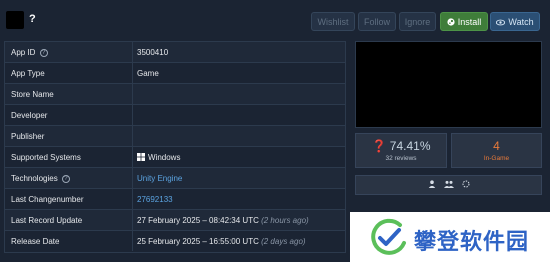 The width and height of the screenshot is (550, 262). Describe the element at coordinates (283, 241) in the screenshot. I see `relative-time: (2 days ago)` at that location.